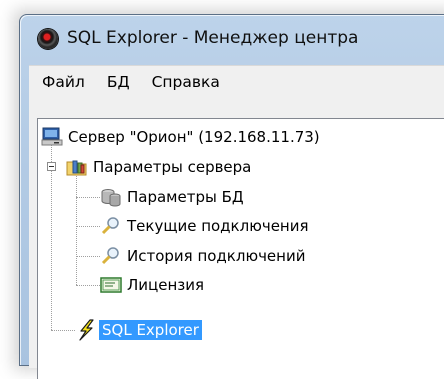 Image resolution: width=444 pixels, height=379 pixels. Describe the element at coordinates (218, 226) in the screenshot. I see `current-connections-label: Текущие подключения` at that location.